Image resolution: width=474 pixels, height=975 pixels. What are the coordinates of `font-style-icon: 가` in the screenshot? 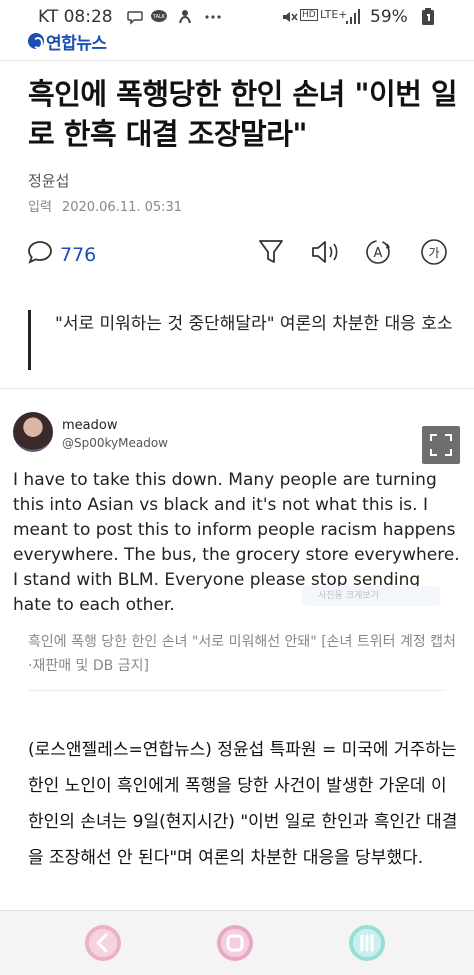 It's located at (434, 252).